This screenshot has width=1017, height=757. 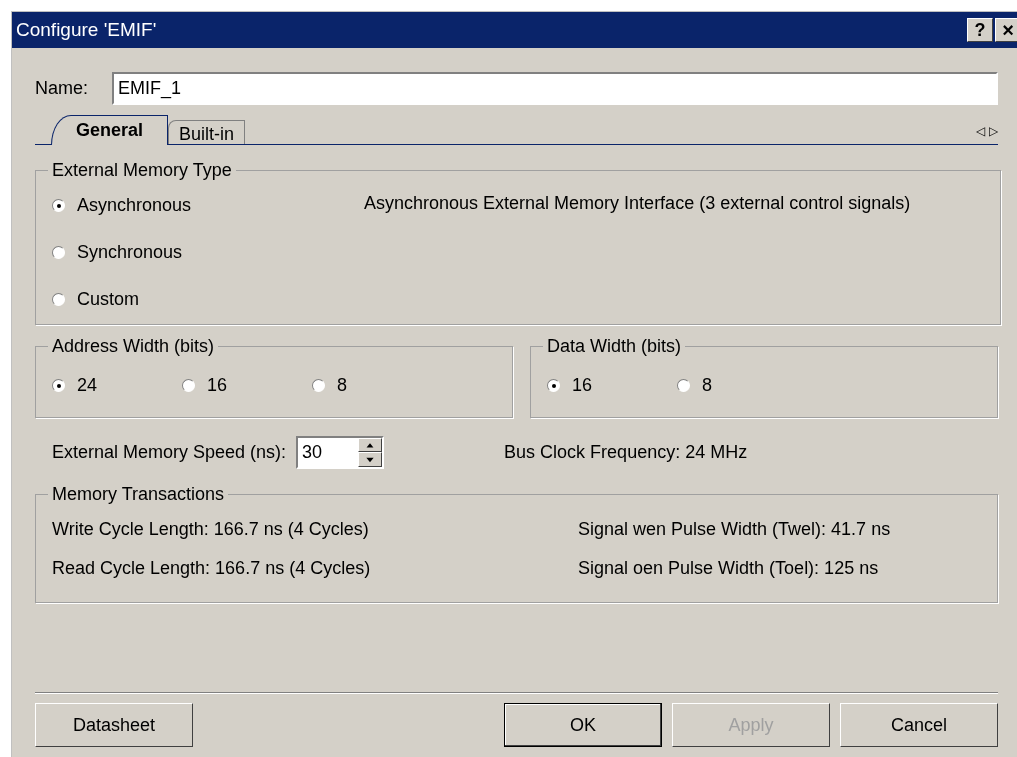 What do you see at coordinates (61, 88) in the screenshot?
I see `name-label: Name:` at bounding box center [61, 88].